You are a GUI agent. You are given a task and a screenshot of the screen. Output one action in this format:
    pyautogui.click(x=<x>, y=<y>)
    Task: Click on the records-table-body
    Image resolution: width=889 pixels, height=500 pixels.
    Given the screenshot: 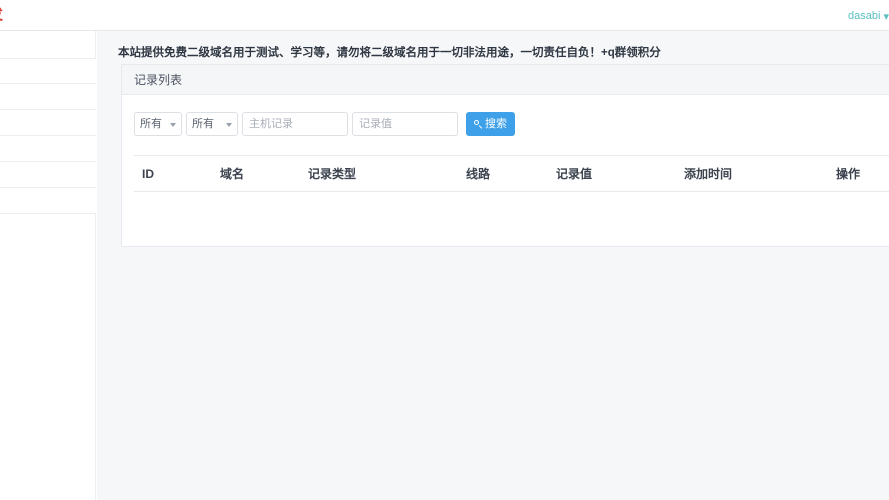 What is the action you would take?
    pyautogui.click(x=511, y=211)
    